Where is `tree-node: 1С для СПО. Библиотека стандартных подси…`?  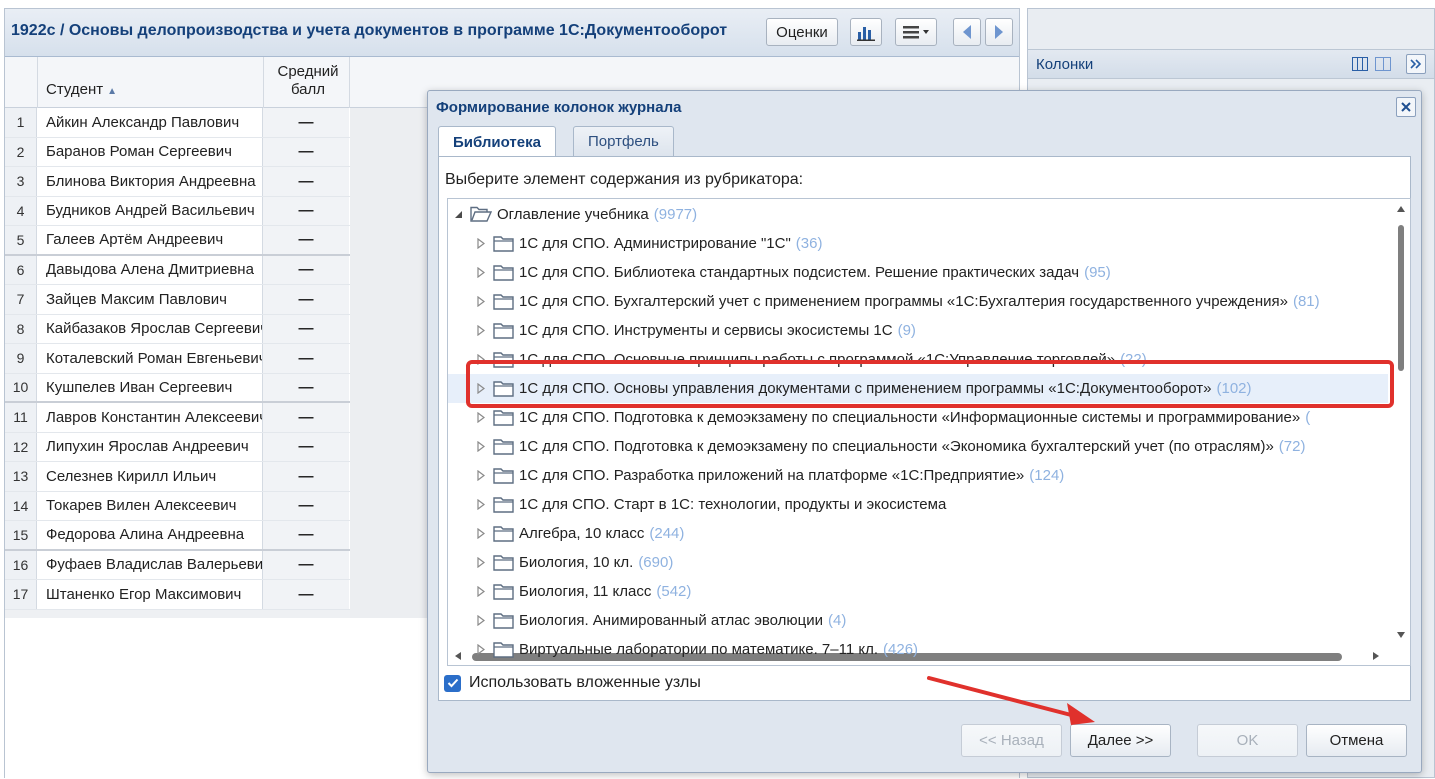
tree-node: 1С для СПО. Библиотека стандартных подси… is located at coordinates (918, 272).